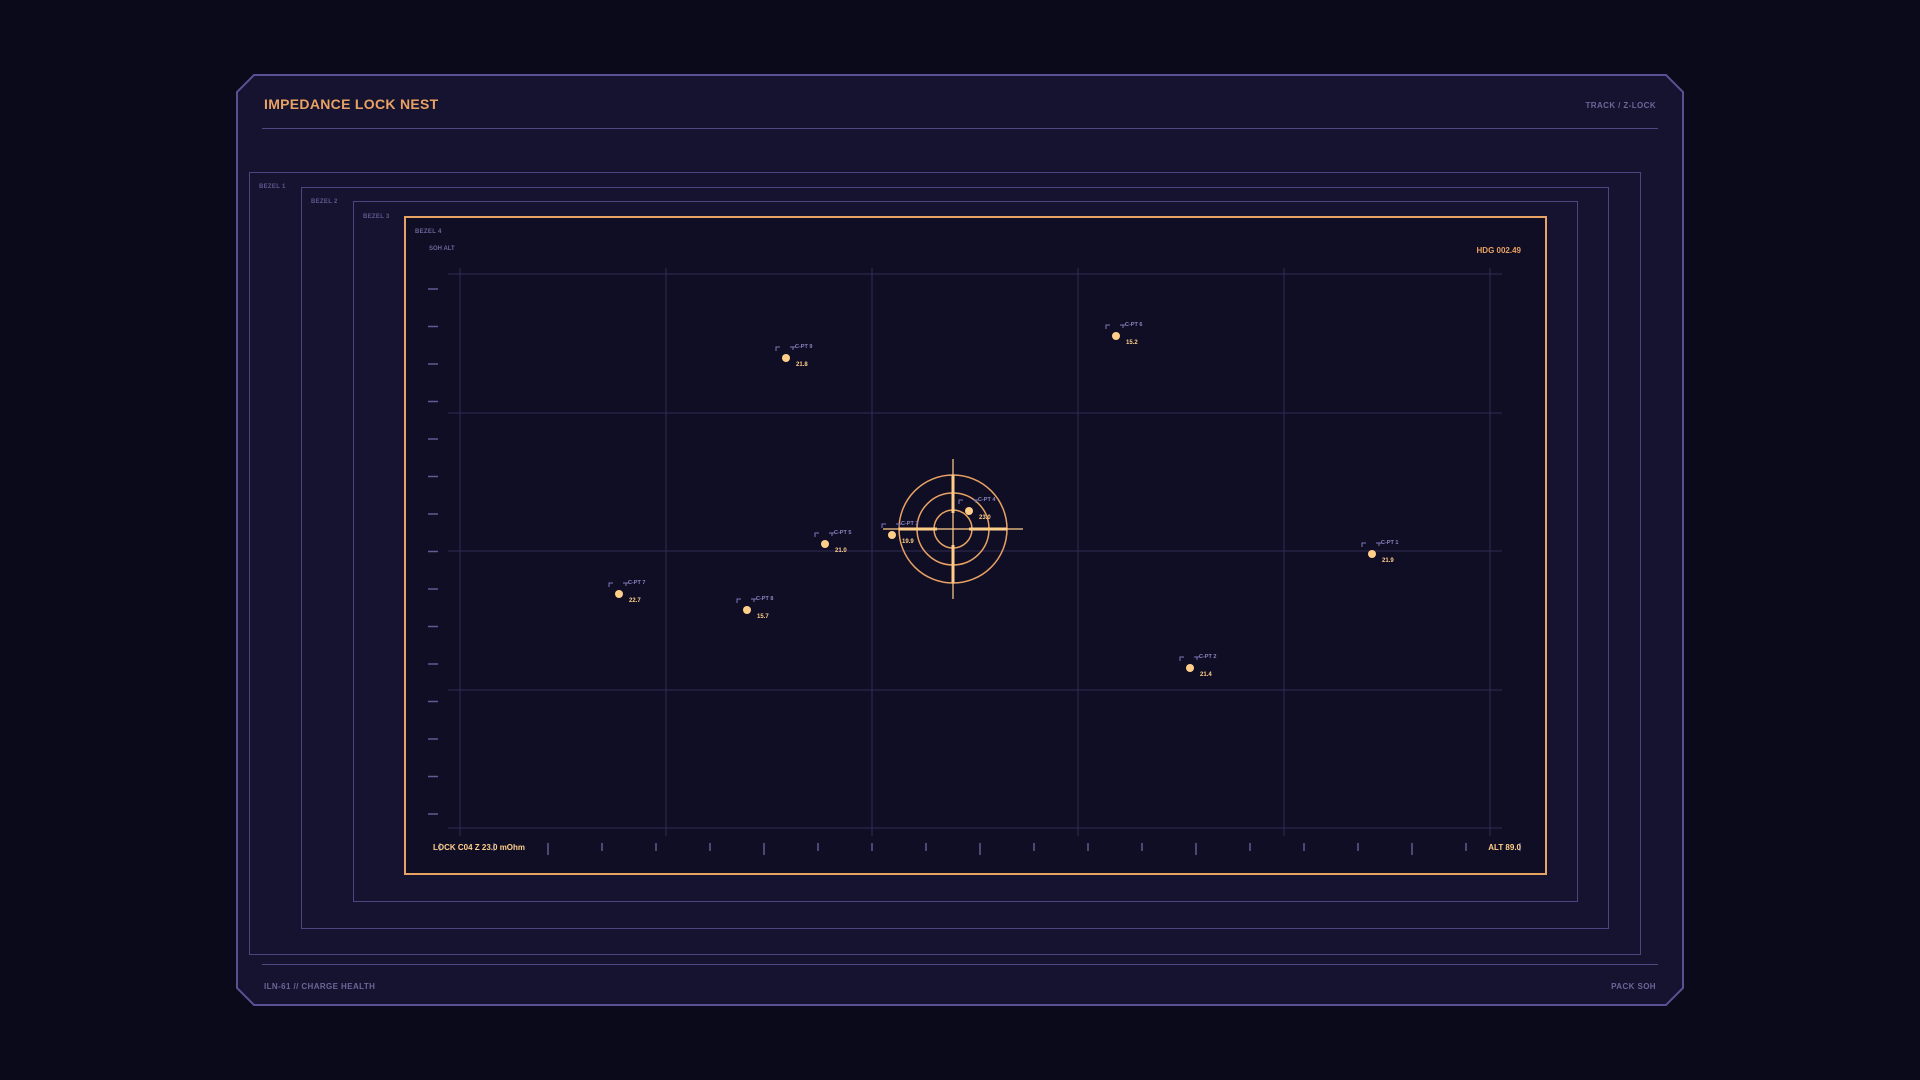 The width and height of the screenshot is (1920, 1080). Describe the element at coordinates (802, 365) in the screenshot. I see `target-value: 21.8` at that location.